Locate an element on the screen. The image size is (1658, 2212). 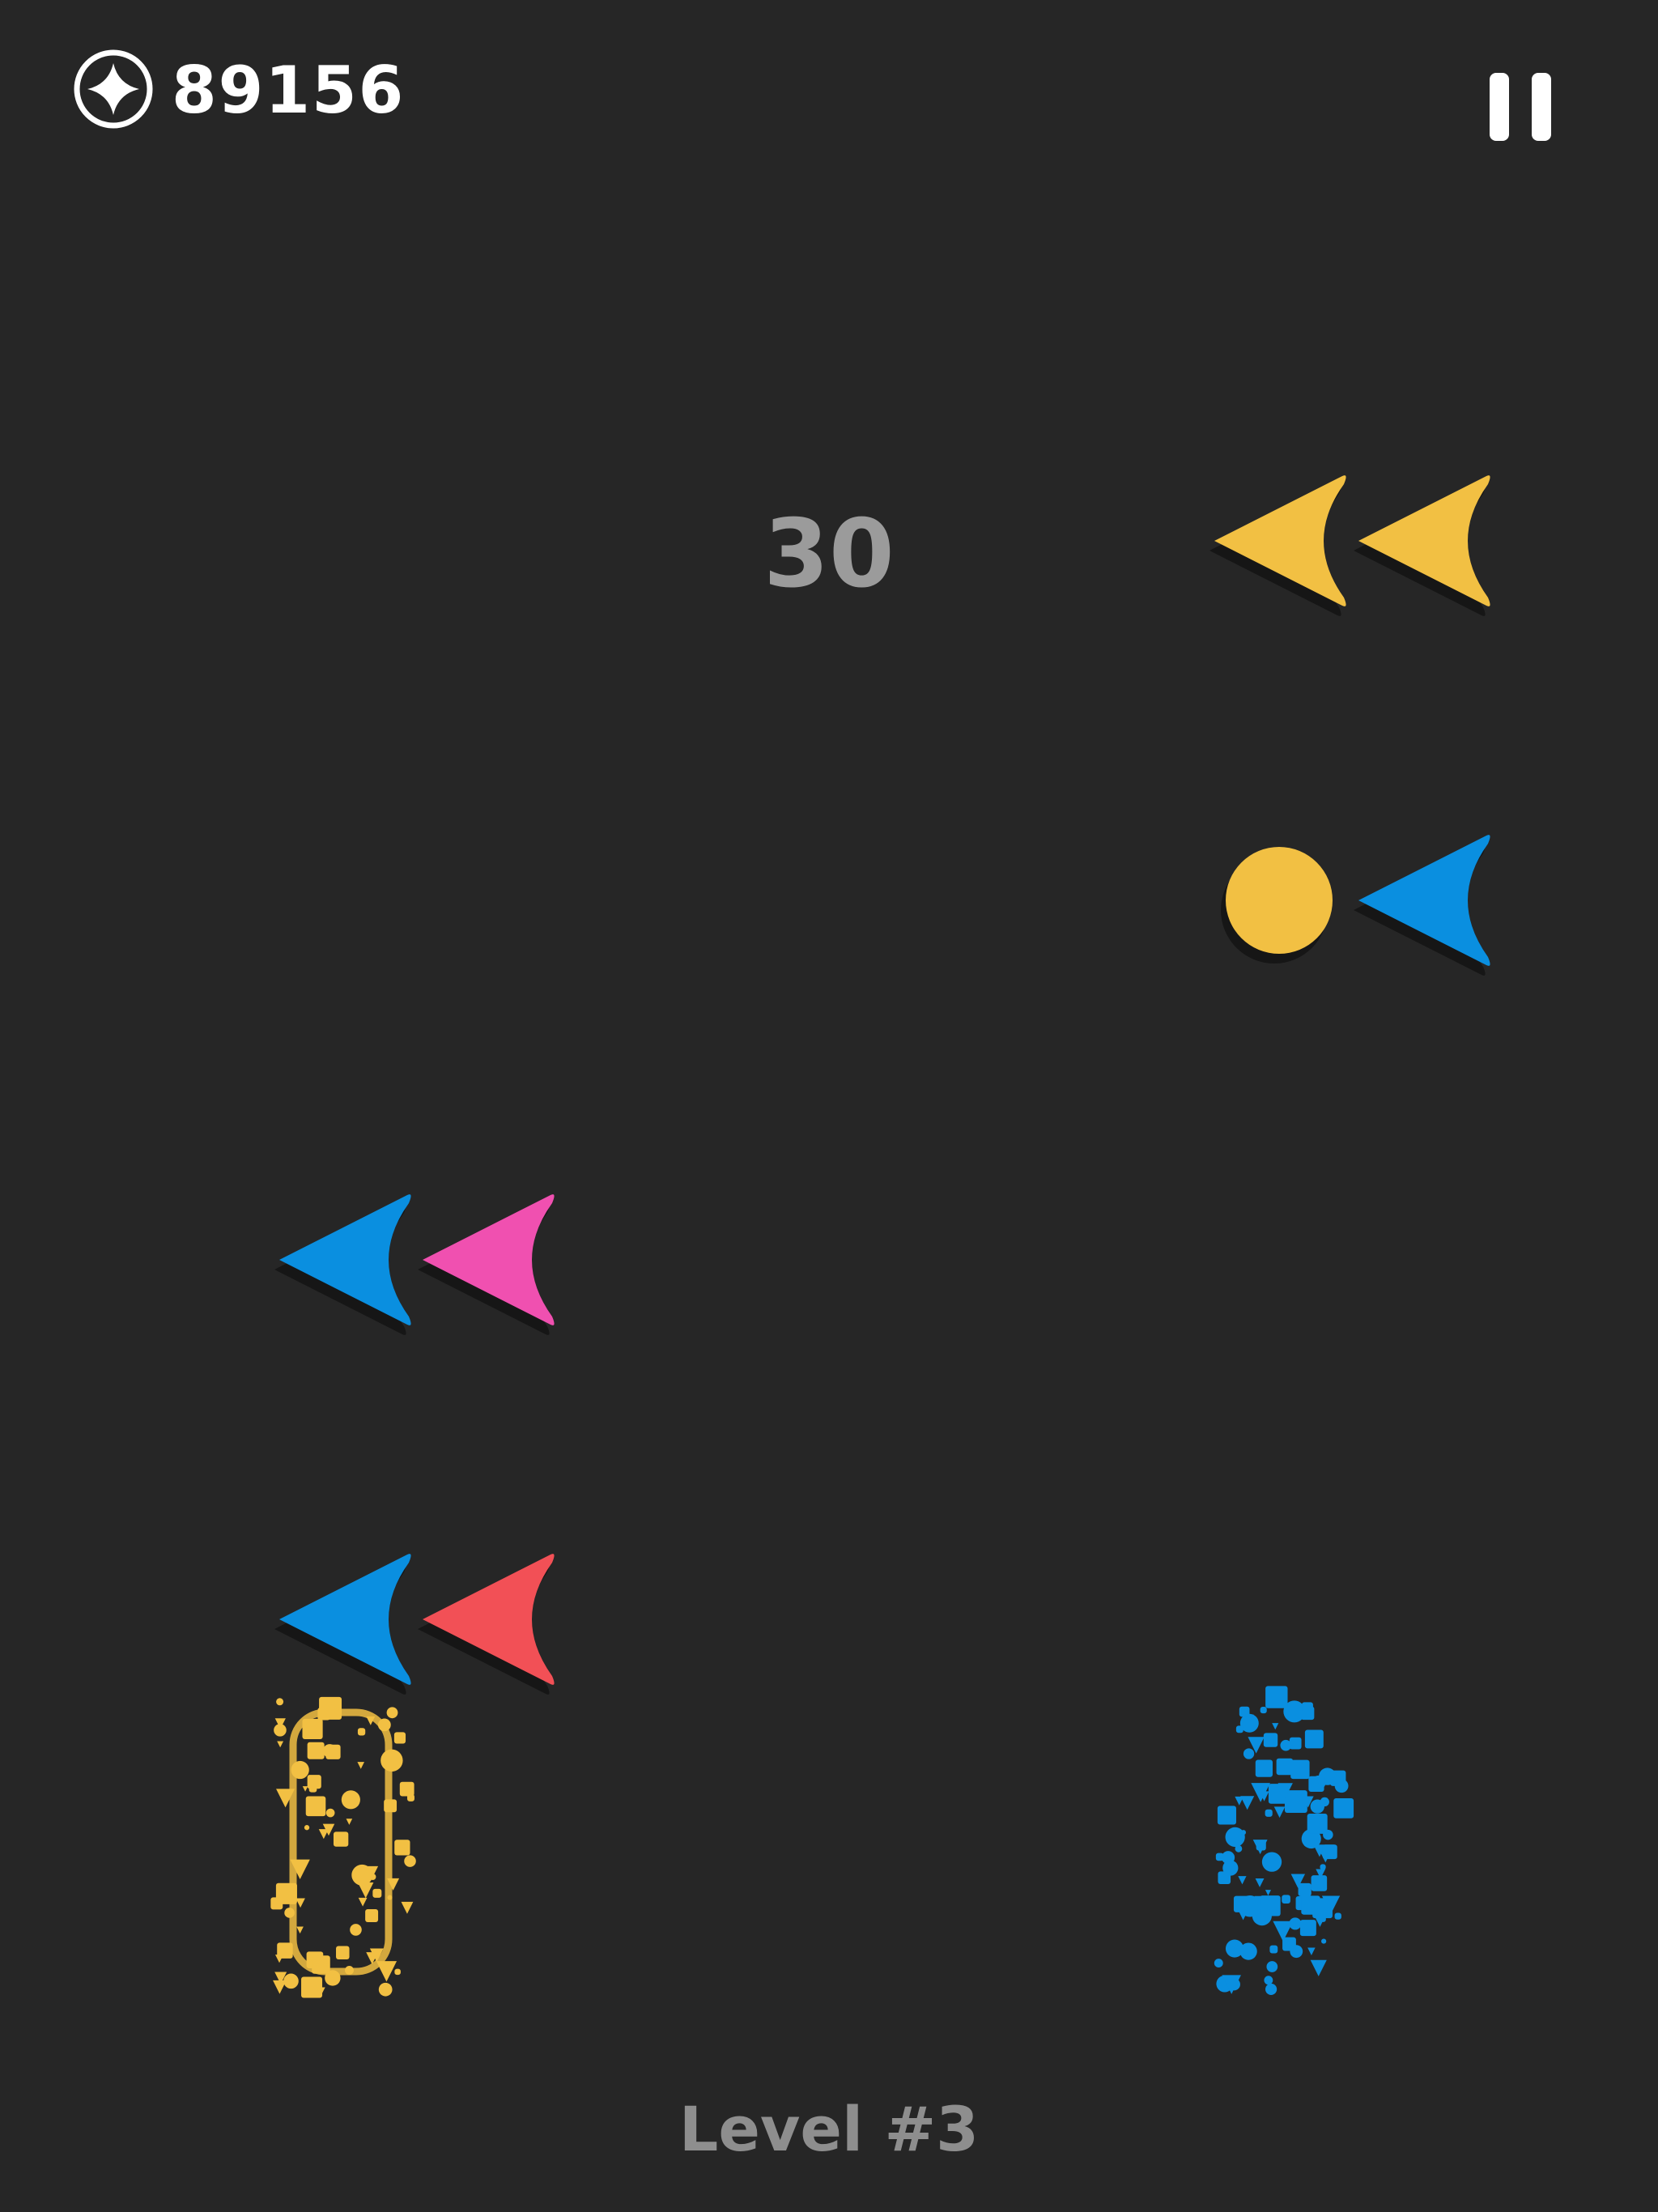
level-label: Level #3 is located at coordinates (829, 2129).